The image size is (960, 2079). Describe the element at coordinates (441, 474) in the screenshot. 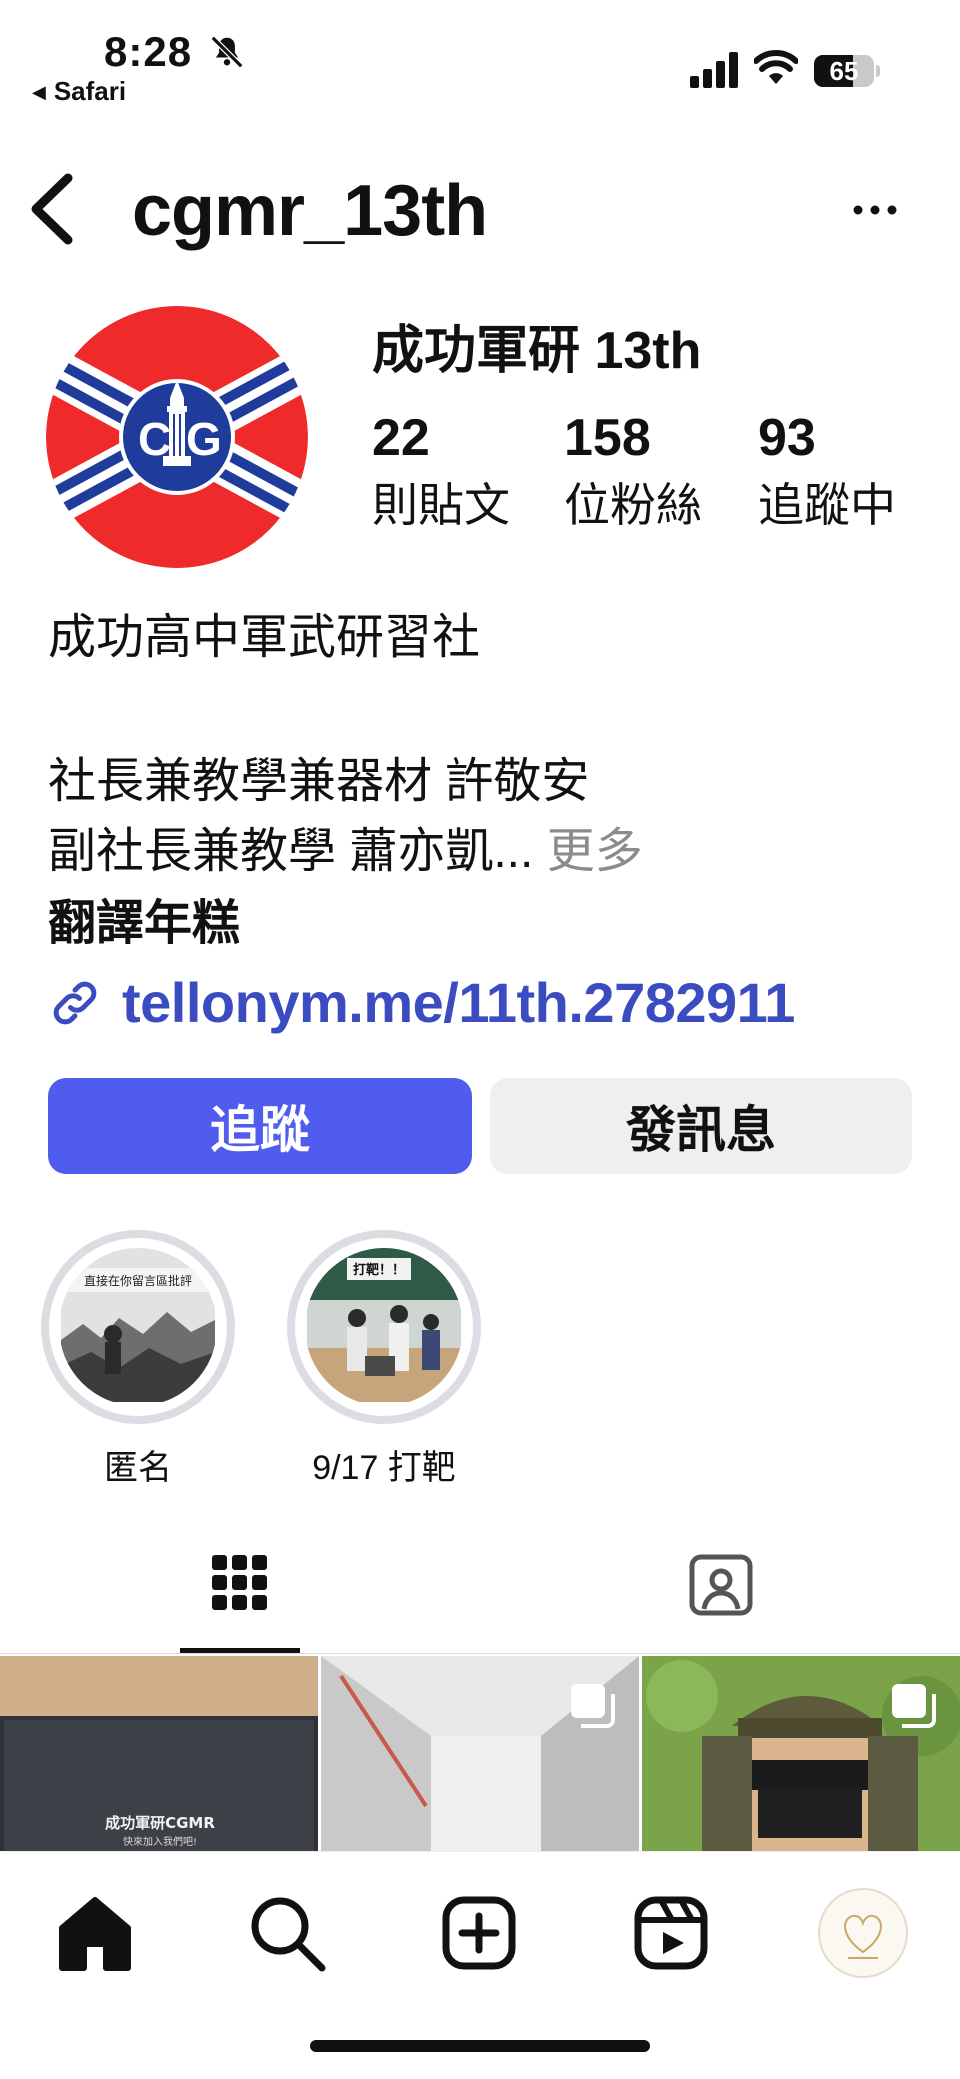

I see `stat-posts: 22 則貼文` at that location.